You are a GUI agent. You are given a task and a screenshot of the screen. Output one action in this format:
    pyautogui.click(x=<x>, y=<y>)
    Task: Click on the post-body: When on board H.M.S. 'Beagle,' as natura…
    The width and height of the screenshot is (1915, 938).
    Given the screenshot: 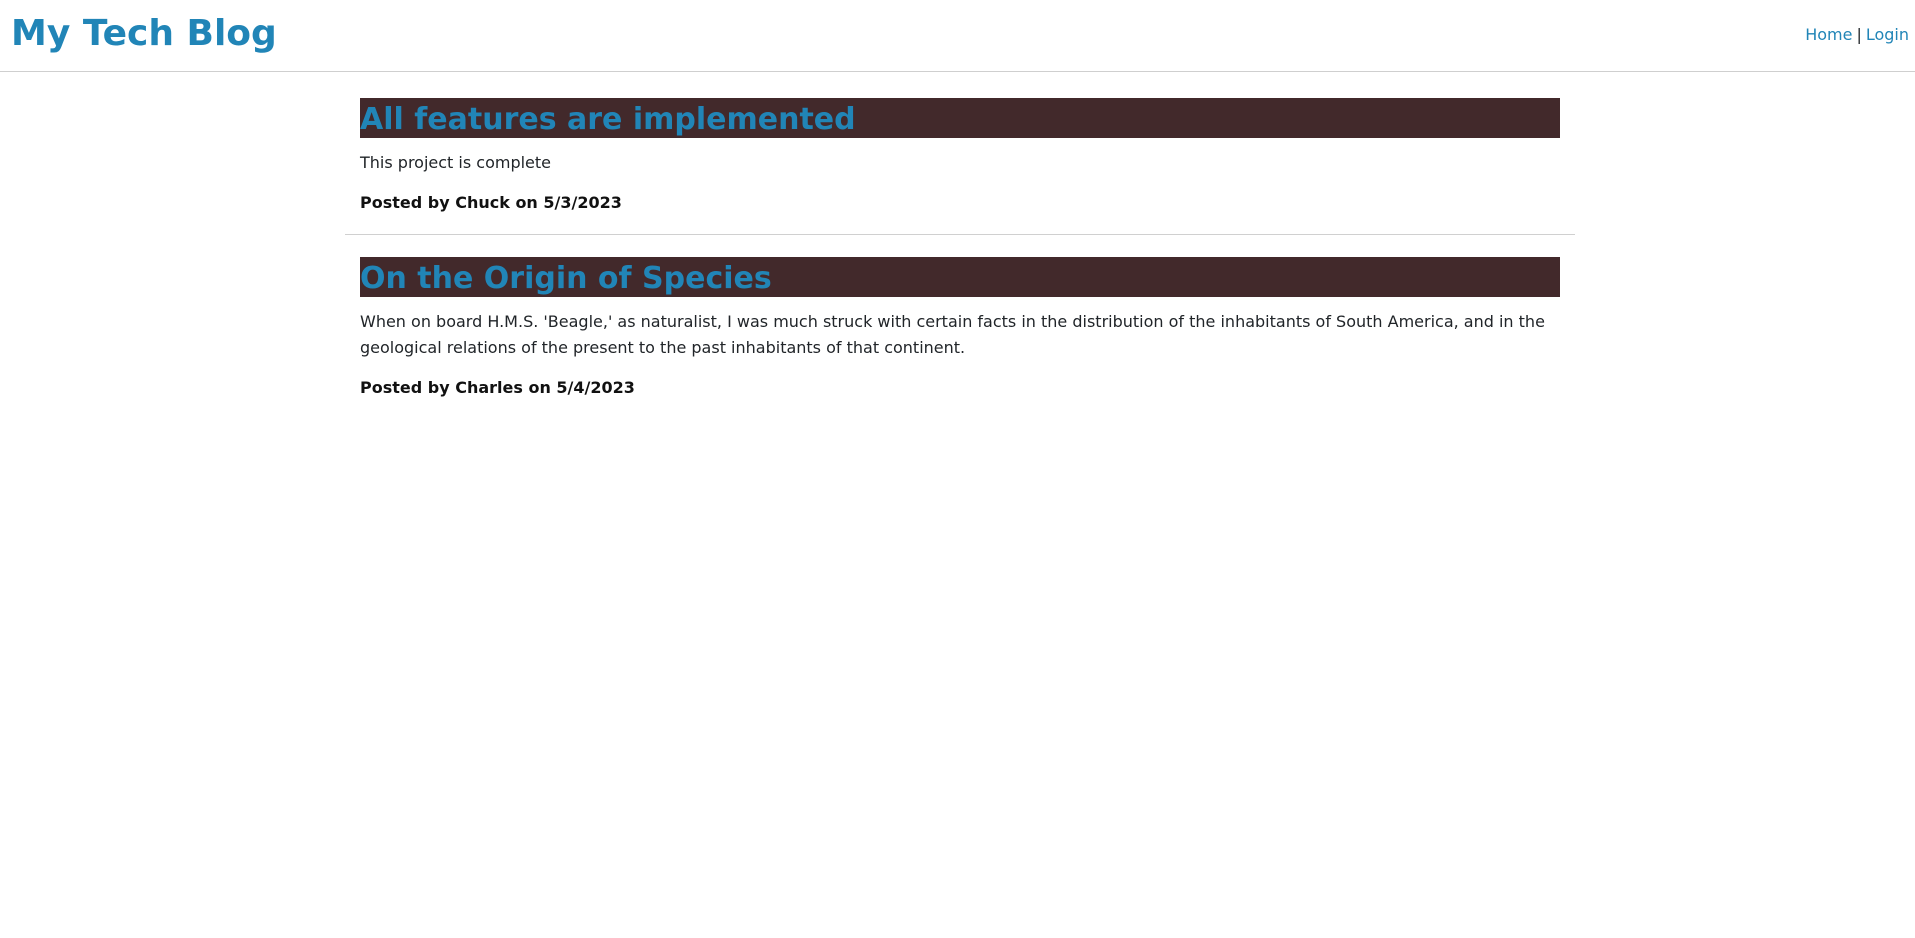 What is the action you would take?
    pyautogui.click(x=952, y=334)
    